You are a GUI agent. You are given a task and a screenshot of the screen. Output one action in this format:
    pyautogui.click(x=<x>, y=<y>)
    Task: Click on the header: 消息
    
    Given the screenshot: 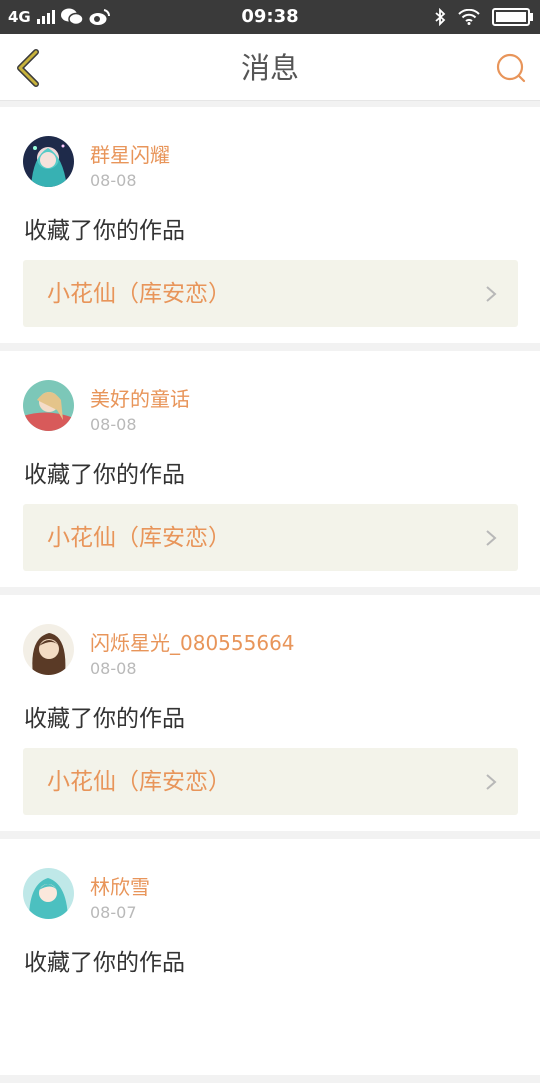 What is the action you would take?
    pyautogui.click(x=270, y=67)
    